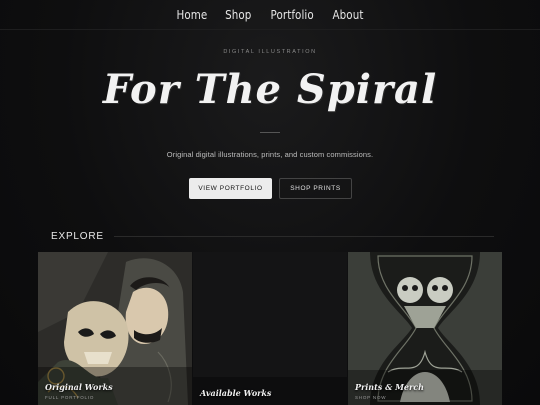 This screenshot has width=540, height=405. Describe the element at coordinates (347, 15) in the screenshot. I see `nav-about-link: About` at that location.